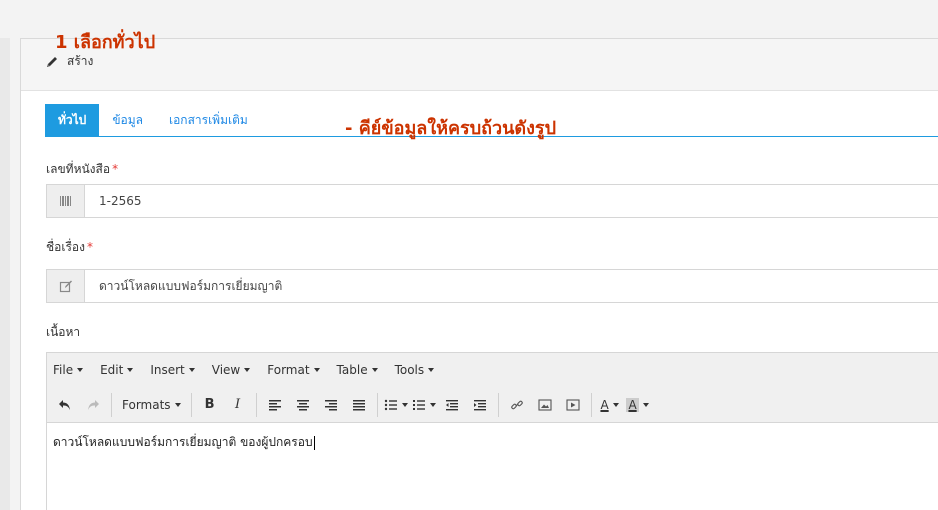 The height and width of the screenshot is (510, 938). I want to click on subject-input: ดาวน์โหลดแบบฟอร์มการเยี่ยมญาติ, so click(183, 286).